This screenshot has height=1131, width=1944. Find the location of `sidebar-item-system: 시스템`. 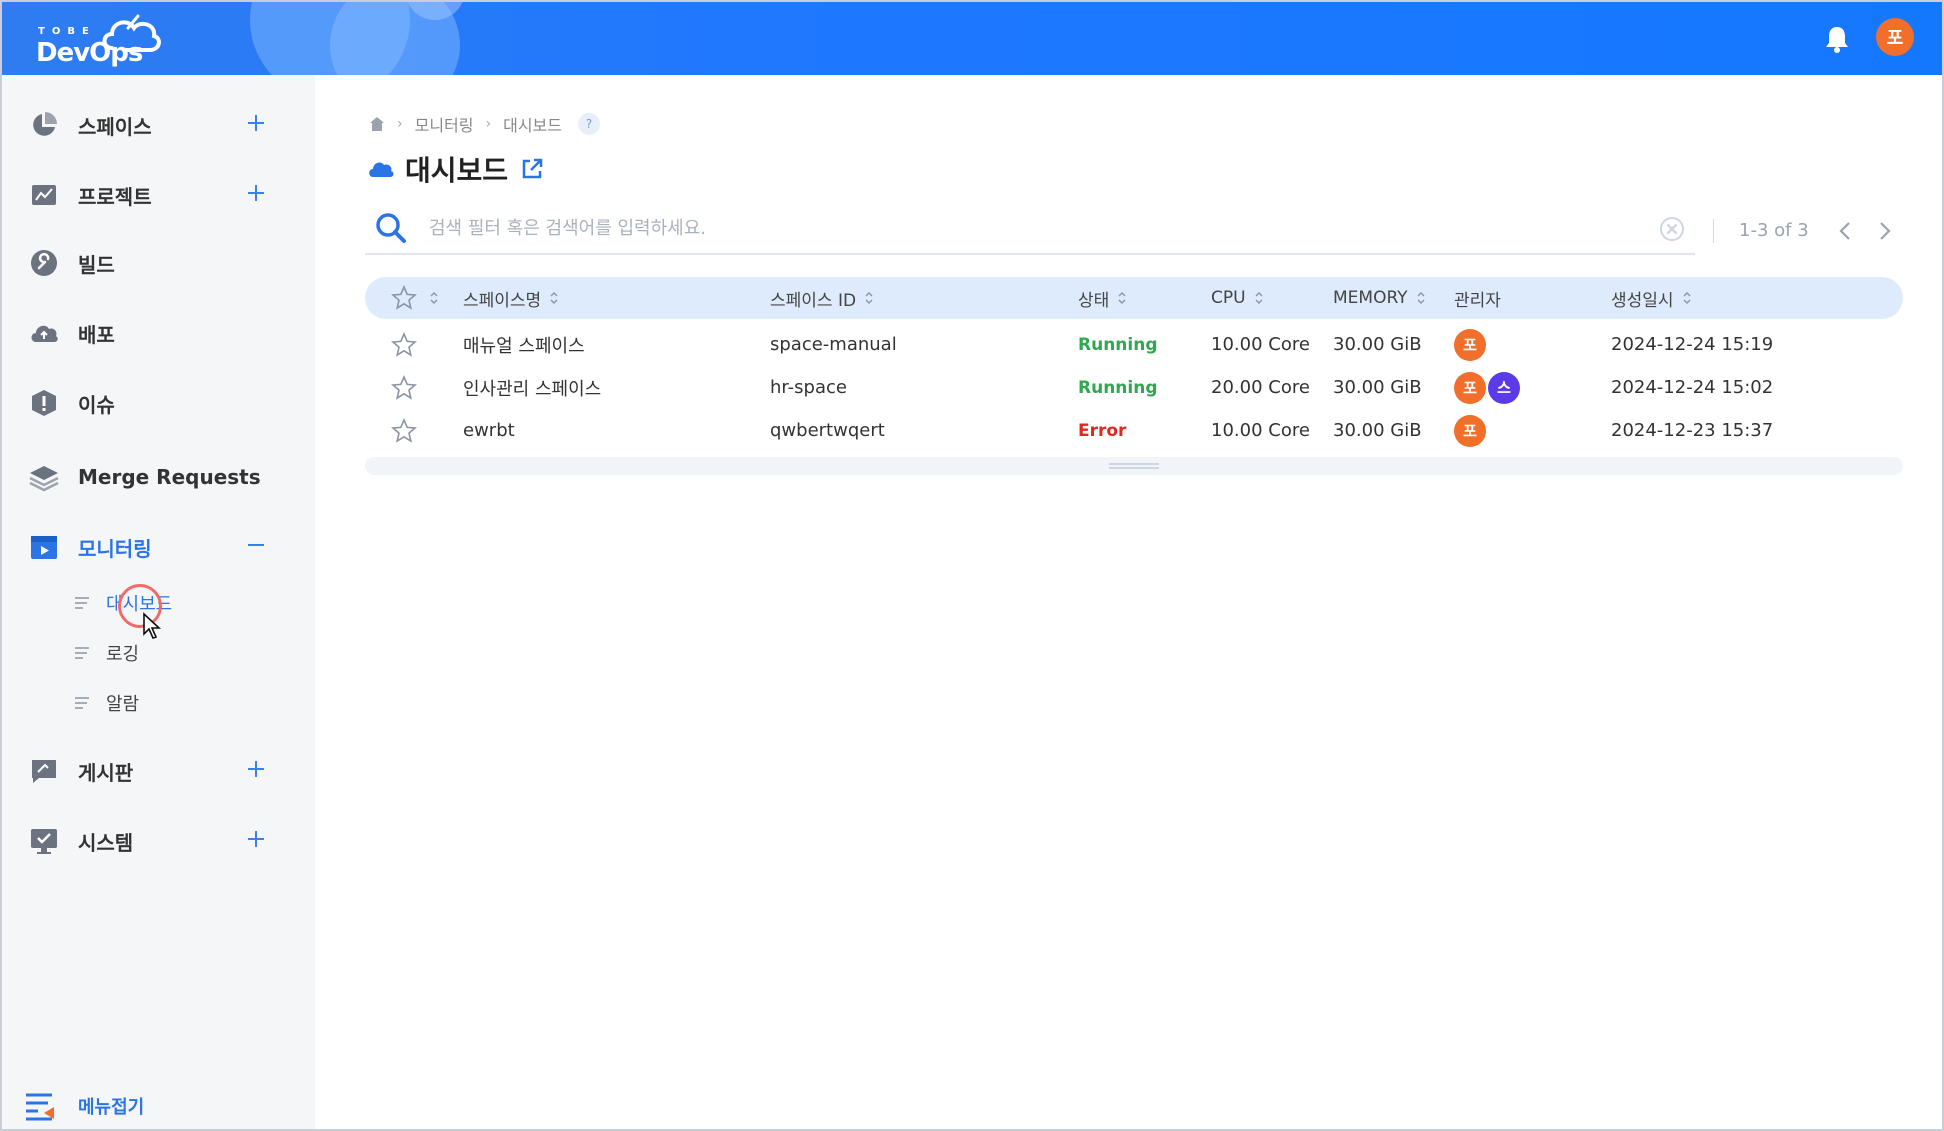

sidebar-item-system: 시스템 is located at coordinates (158, 841).